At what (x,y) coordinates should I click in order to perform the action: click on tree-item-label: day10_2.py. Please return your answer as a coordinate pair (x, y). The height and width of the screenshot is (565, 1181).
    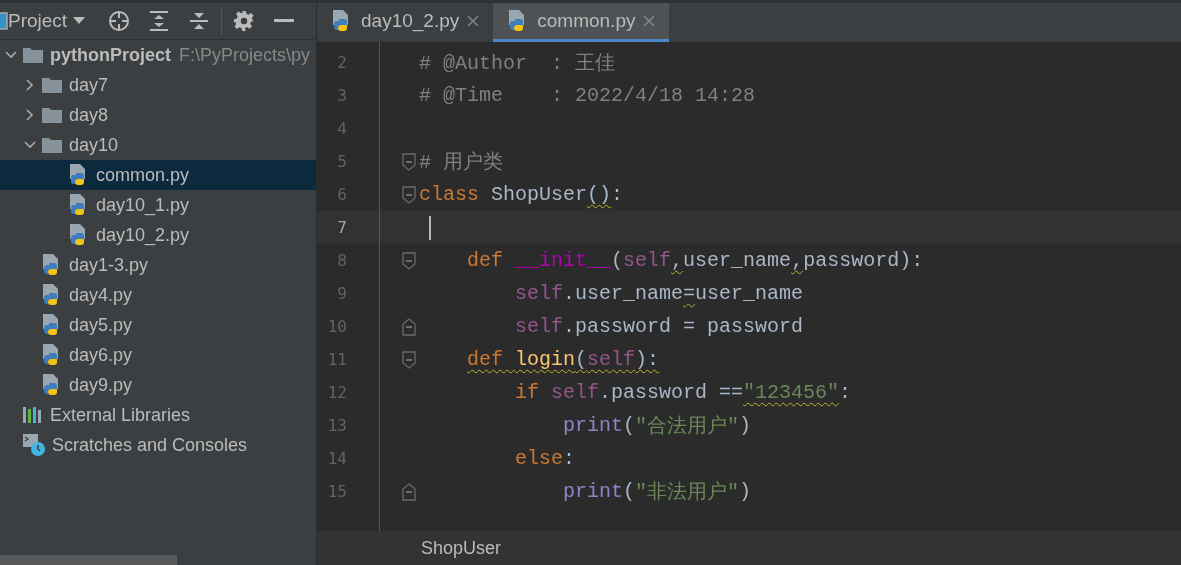
    Looking at the image, I should click on (143, 235).